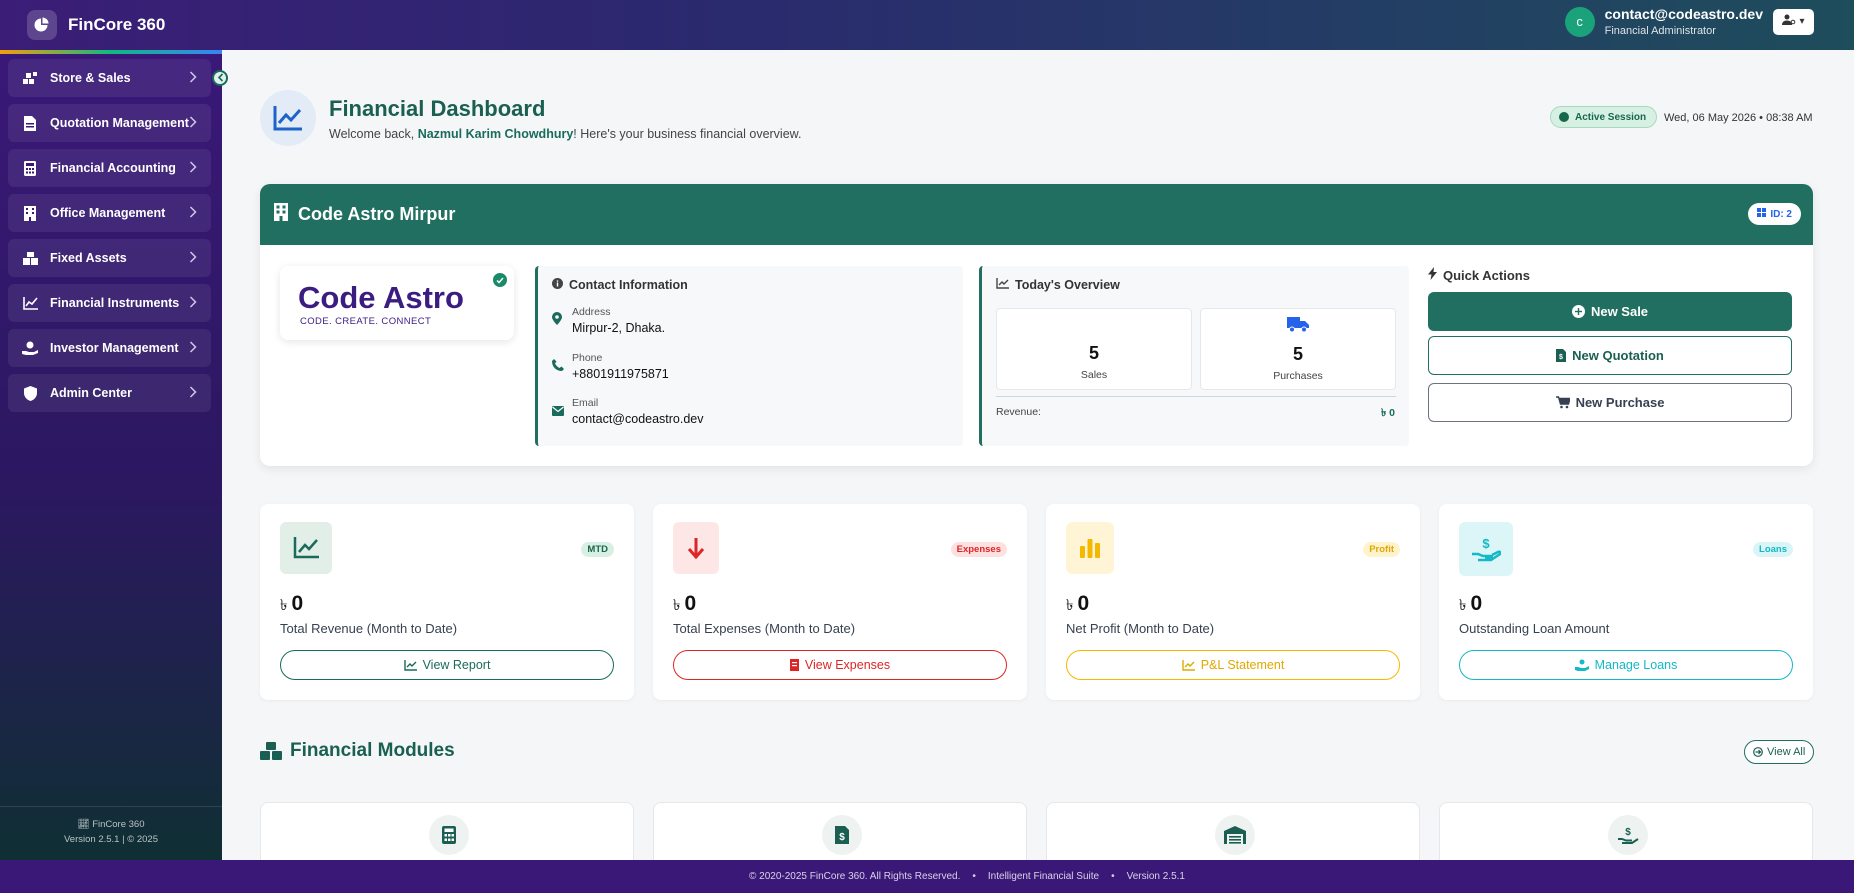 Image resolution: width=1854 pixels, height=893 pixels. What do you see at coordinates (1618, 355) in the screenshot?
I see `new-quotation-label: New Quotation` at bounding box center [1618, 355].